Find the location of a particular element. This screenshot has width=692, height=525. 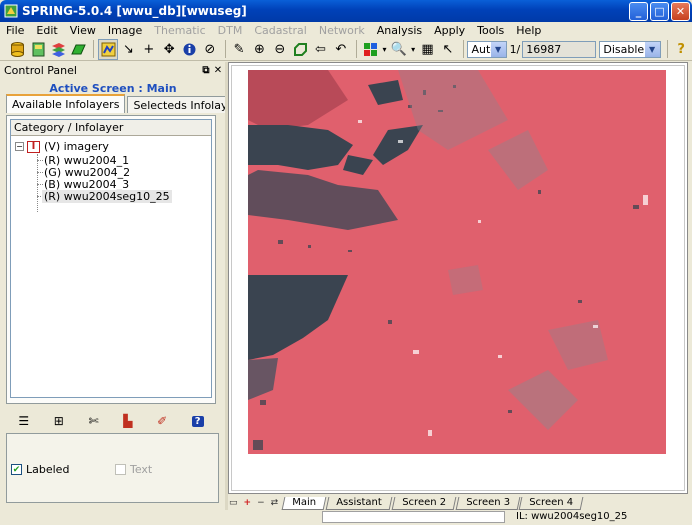

cursor-mode-select: Disable ▼ is located at coordinates (630, 49).